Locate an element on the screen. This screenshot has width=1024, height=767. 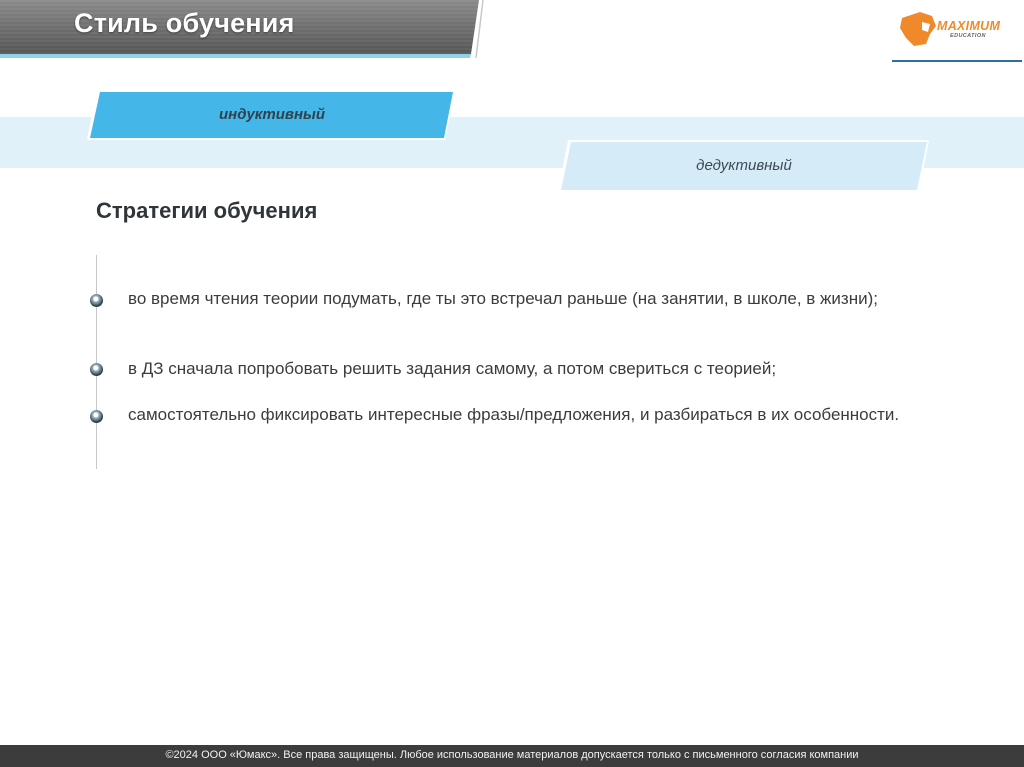
tab-inductive-label: индуктивный is located at coordinates (272, 114).